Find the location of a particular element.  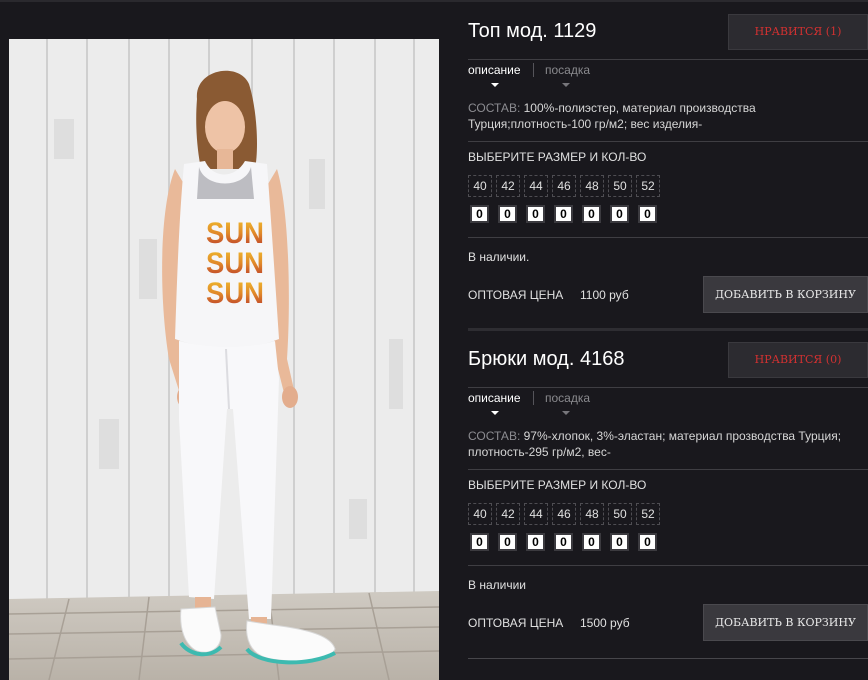

like-button: НРАВИТСЯ (1) is located at coordinates (798, 32).